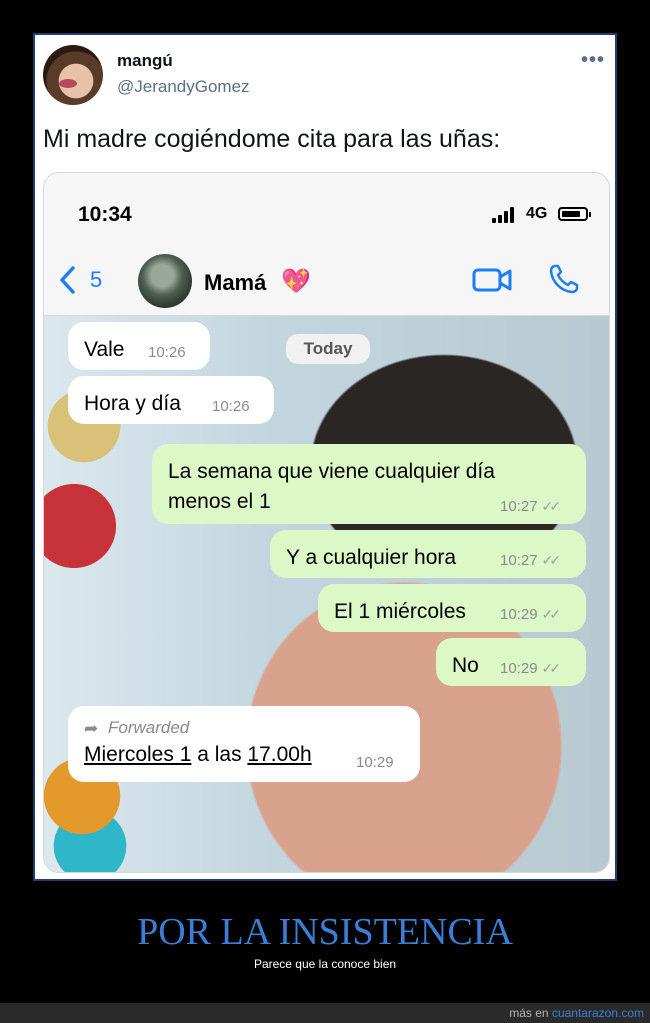 Image resolution: width=650 pixels, height=1023 pixels. I want to click on back-chevron-icon, so click(68, 280).